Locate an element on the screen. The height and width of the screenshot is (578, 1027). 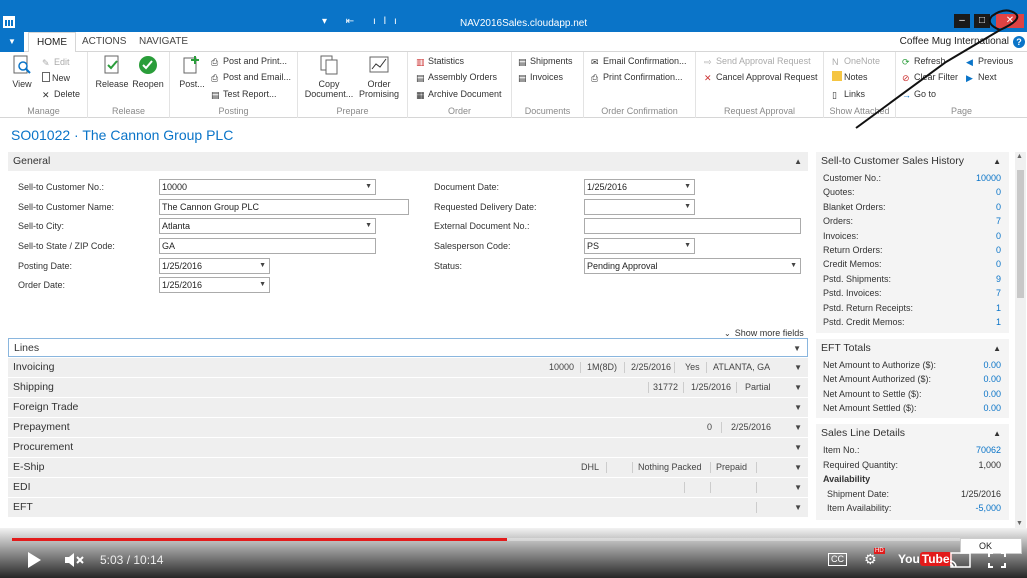
row-label: Net Amount to Authorize ($): is located at coordinates (880, 364).